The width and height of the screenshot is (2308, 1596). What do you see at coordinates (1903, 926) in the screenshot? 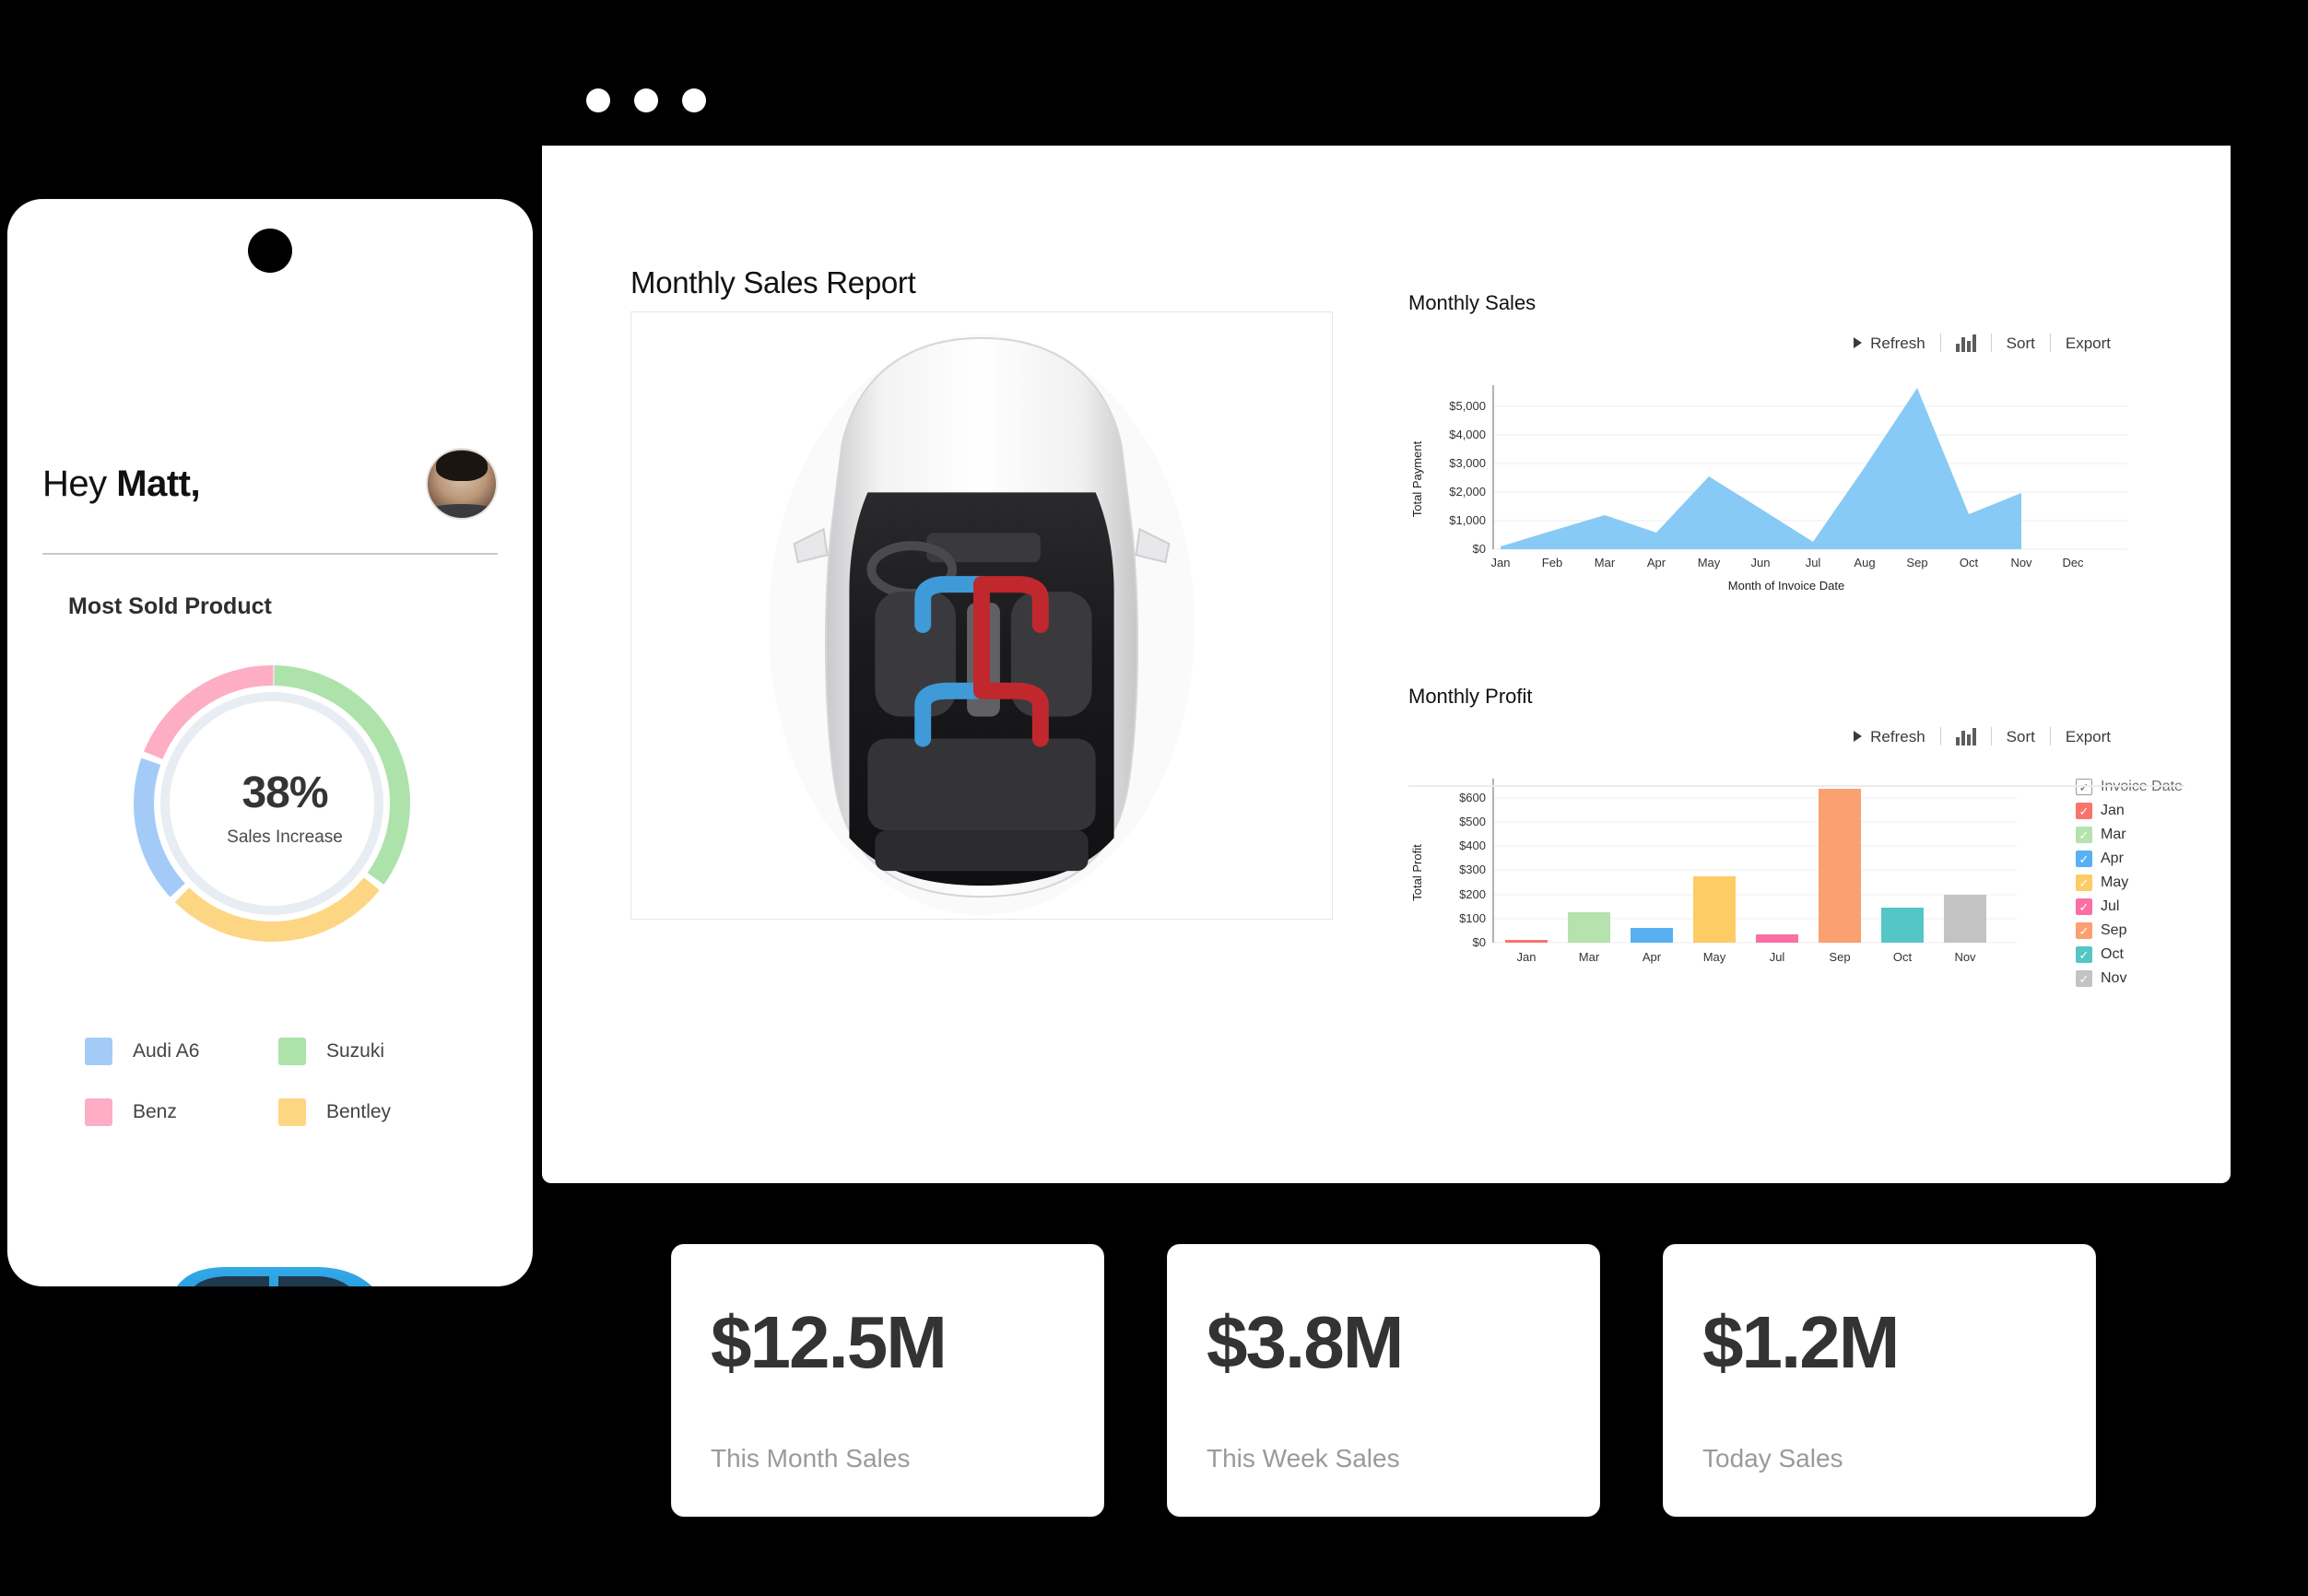
I see `bar-oct` at bounding box center [1903, 926].